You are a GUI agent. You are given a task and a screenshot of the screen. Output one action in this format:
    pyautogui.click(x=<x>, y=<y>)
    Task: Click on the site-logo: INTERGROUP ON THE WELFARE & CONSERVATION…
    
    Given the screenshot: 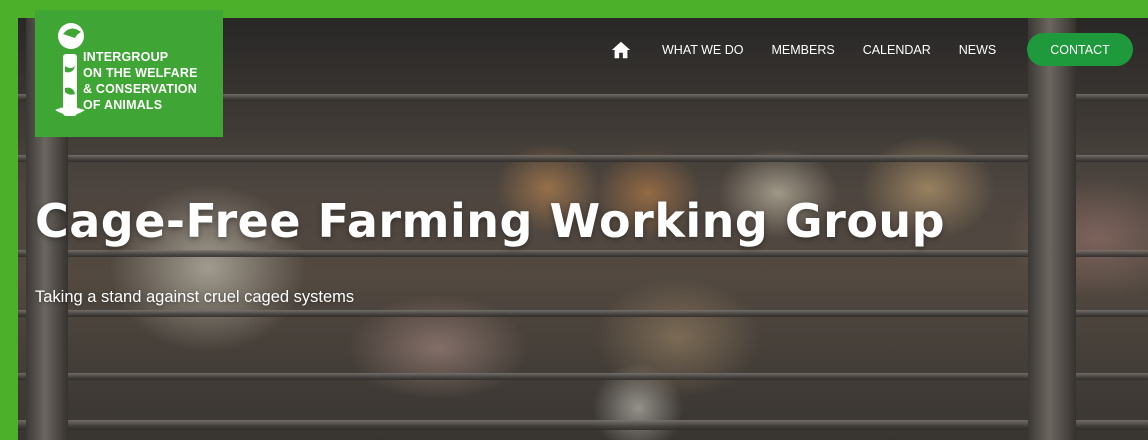 What is the action you would take?
    pyautogui.click(x=129, y=73)
    